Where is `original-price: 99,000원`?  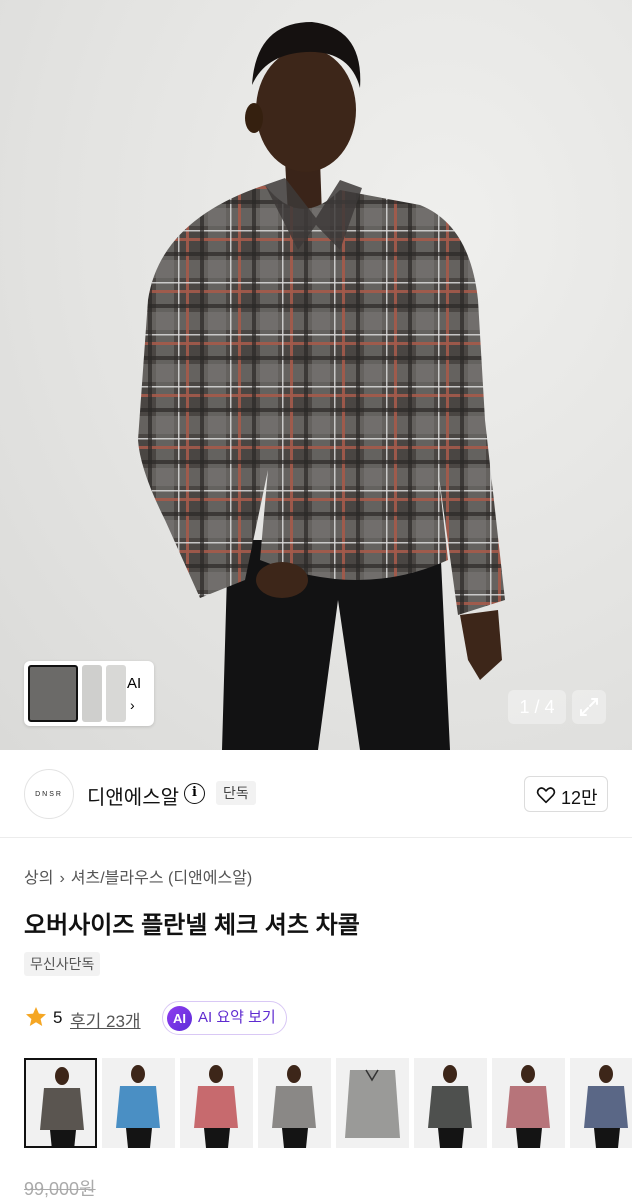
original-price: 99,000원 is located at coordinates (60, 1189).